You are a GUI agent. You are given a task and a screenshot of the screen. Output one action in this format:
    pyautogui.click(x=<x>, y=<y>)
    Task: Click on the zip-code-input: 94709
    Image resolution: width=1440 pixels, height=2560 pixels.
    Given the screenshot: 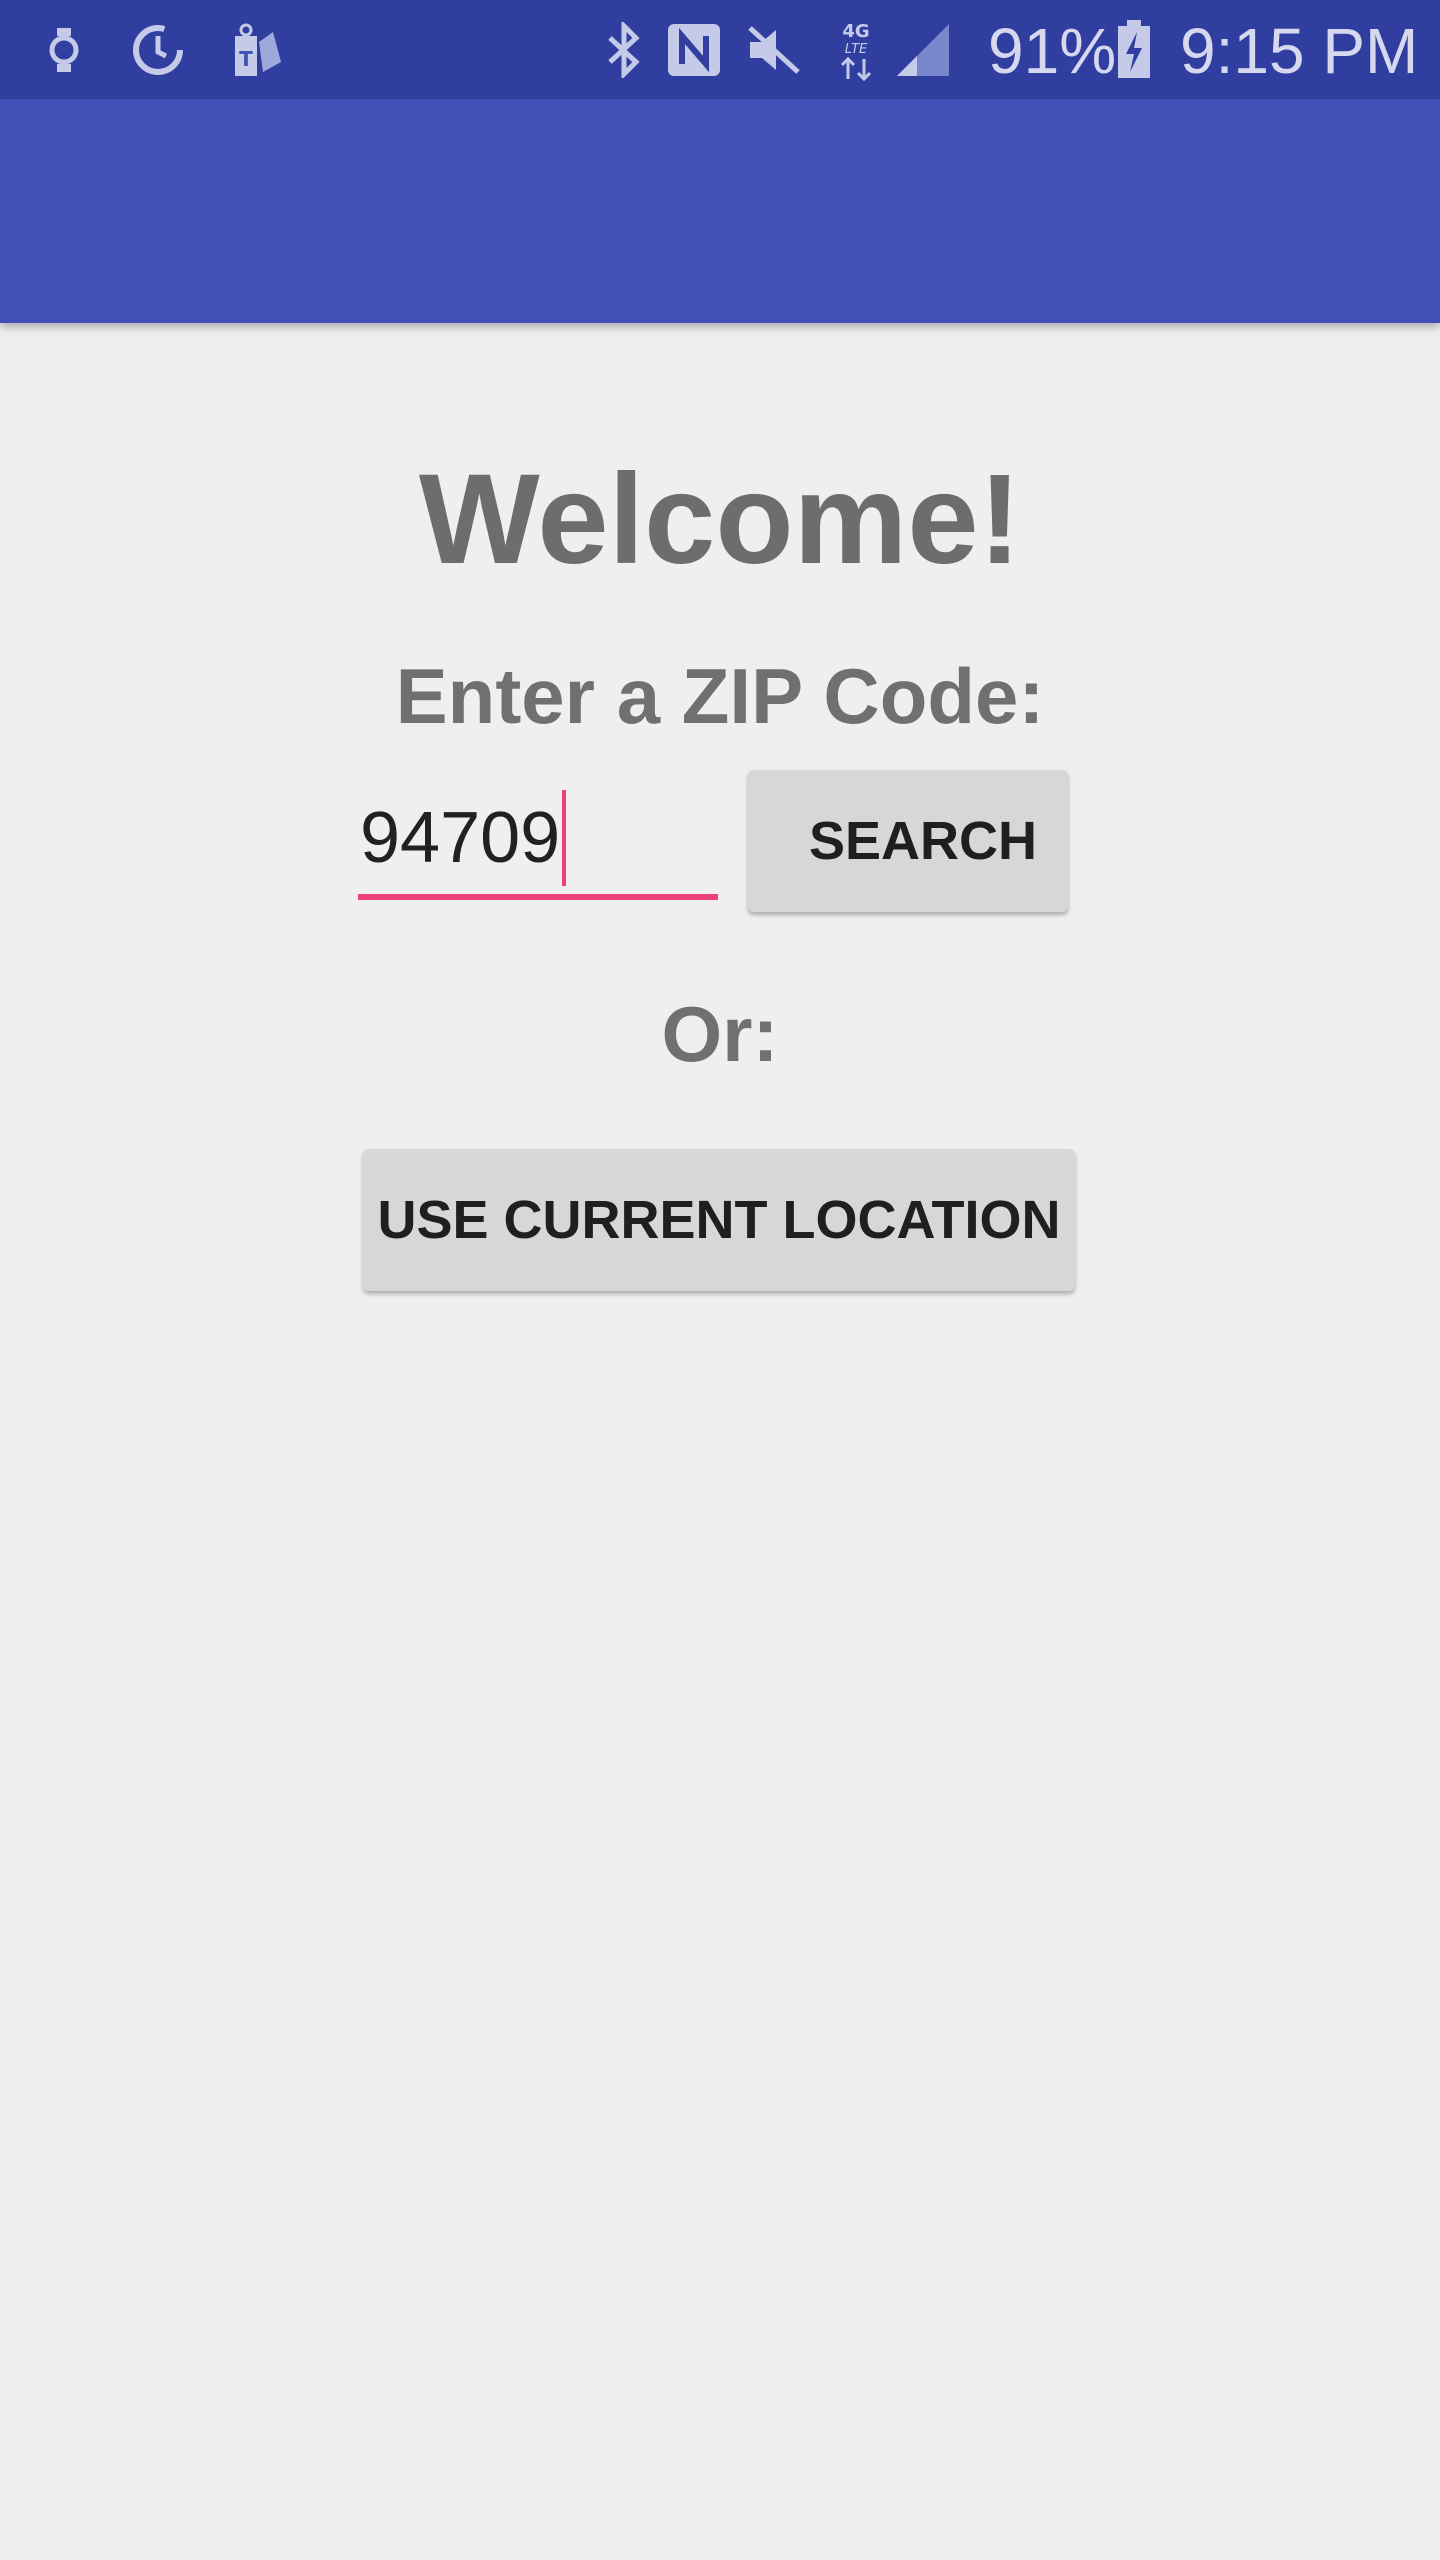 What is the action you would take?
    pyautogui.click(x=538, y=840)
    